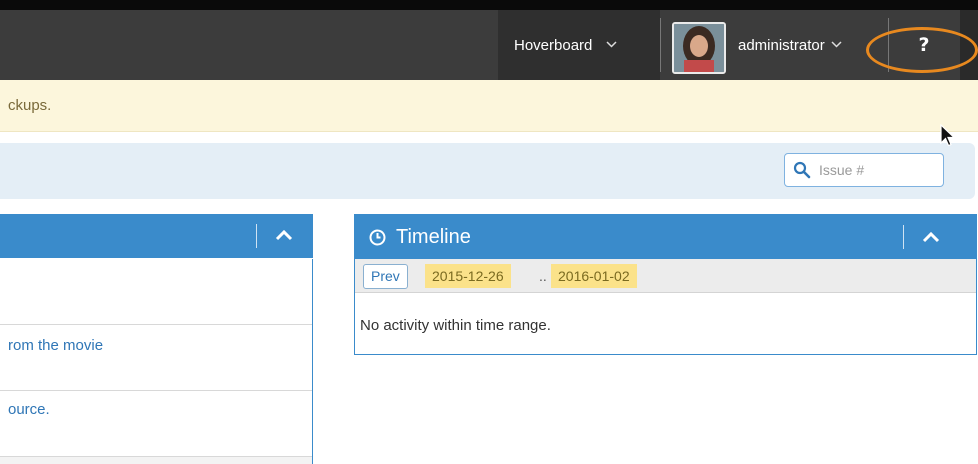 This screenshot has width=978, height=464. I want to click on help-highlight-annotation, so click(922, 50).